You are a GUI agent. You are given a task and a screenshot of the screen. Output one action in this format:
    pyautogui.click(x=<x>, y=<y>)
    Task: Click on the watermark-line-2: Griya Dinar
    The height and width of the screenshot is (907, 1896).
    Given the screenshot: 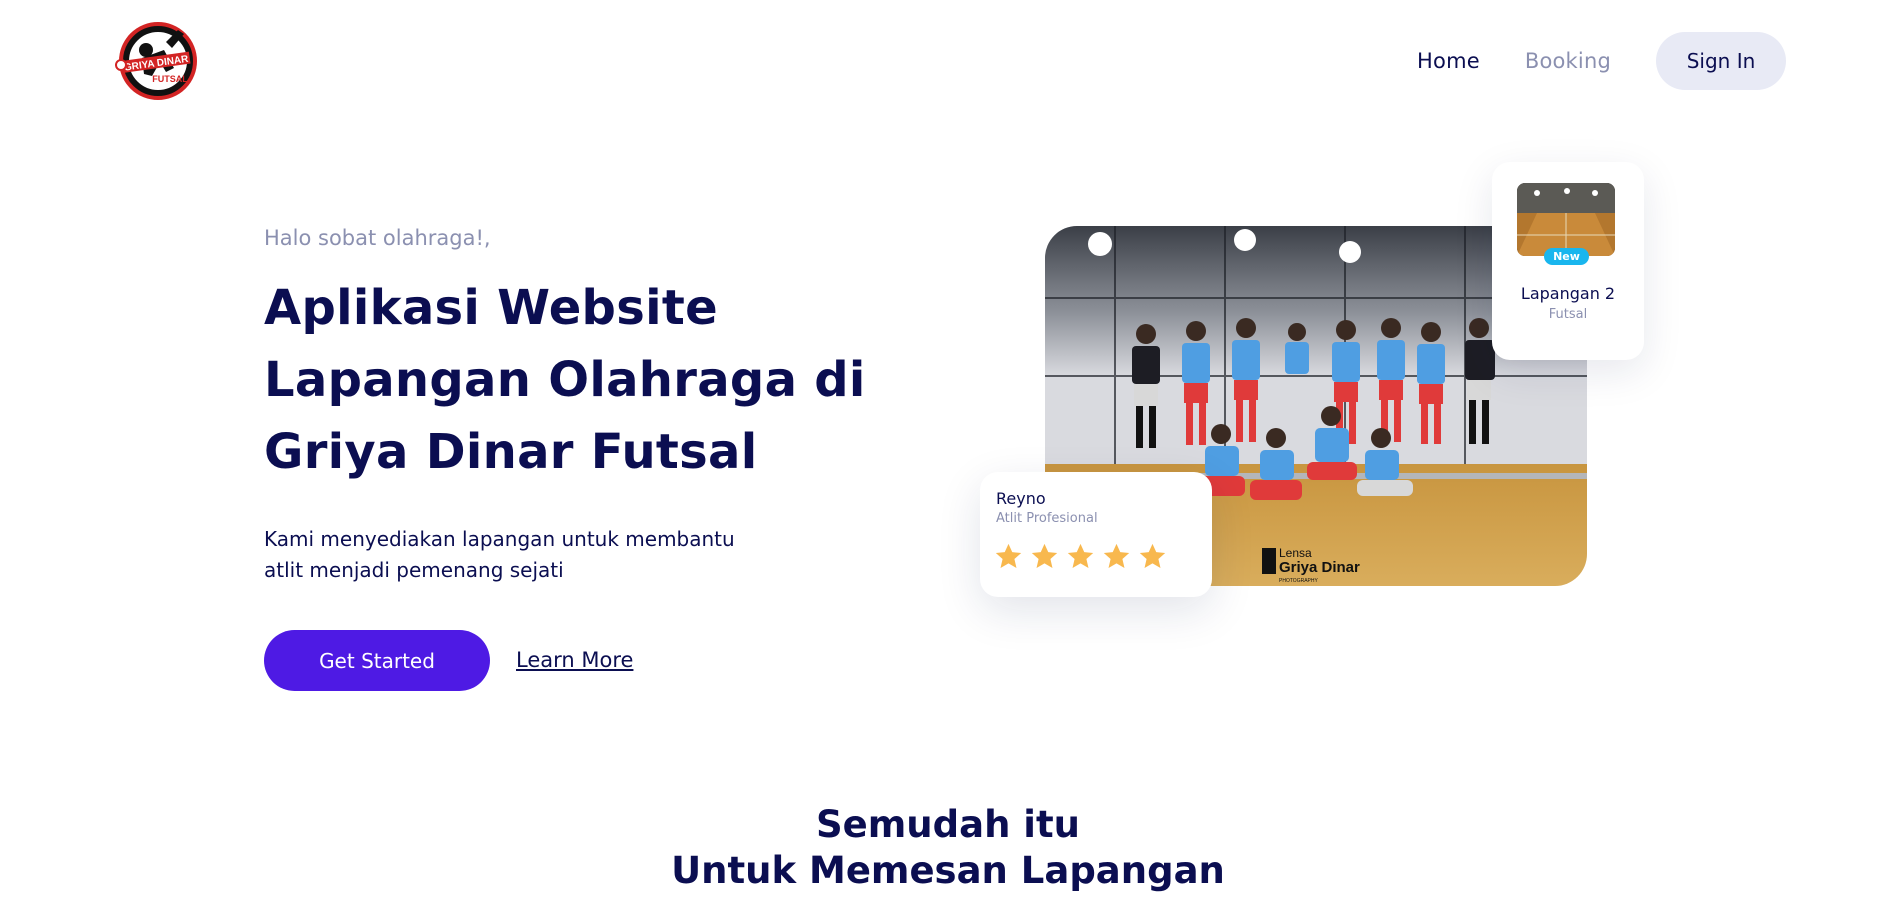 What is the action you would take?
    pyautogui.click(x=1319, y=567)
    